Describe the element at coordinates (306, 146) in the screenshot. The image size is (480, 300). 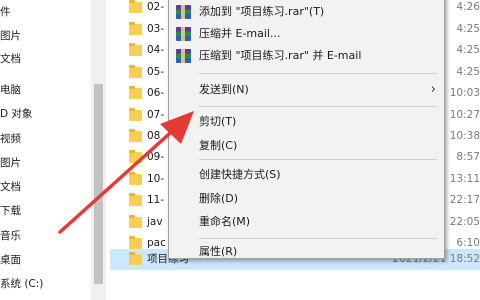
I see `menu-item-copy: 复制(C)` at that location.